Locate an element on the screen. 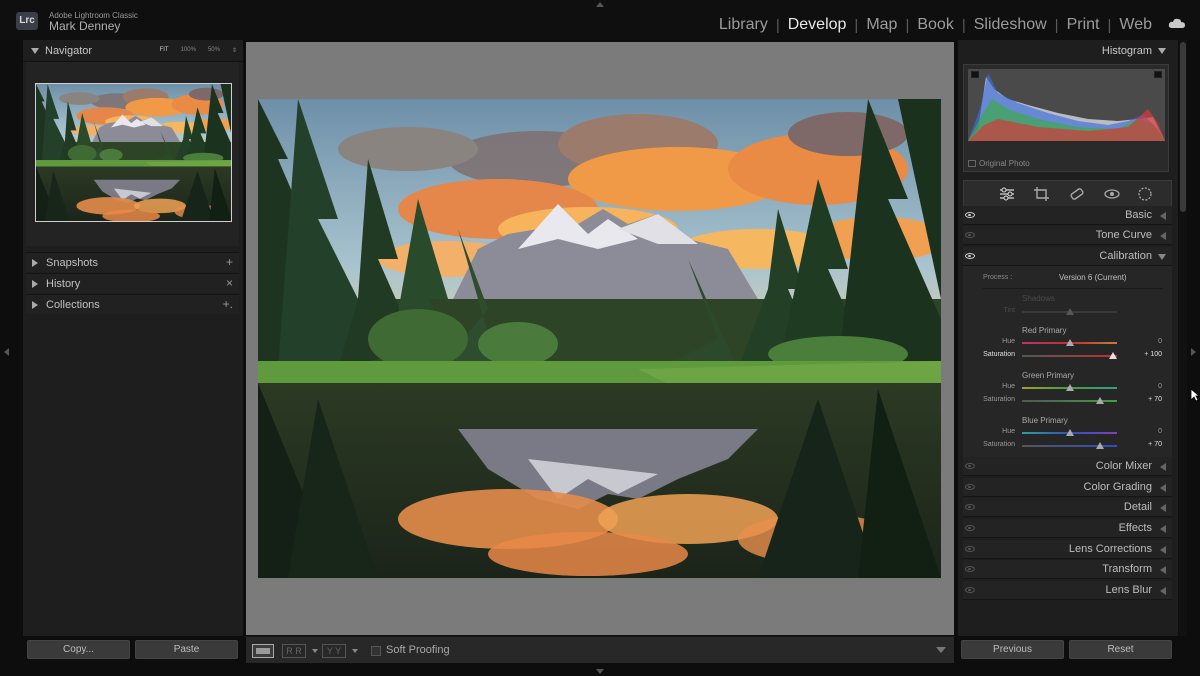  before-after-tb-dropdown-icon is located at coordinates (355, 651).